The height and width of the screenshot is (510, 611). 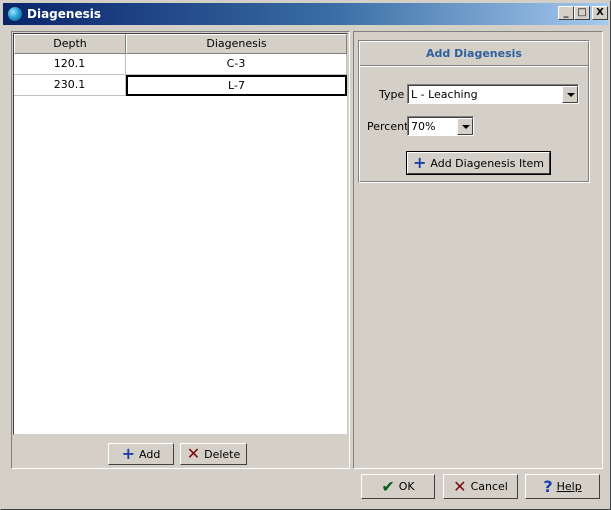 I want to click on type-select-value: L - Leaching, so click(x=444, y=94).